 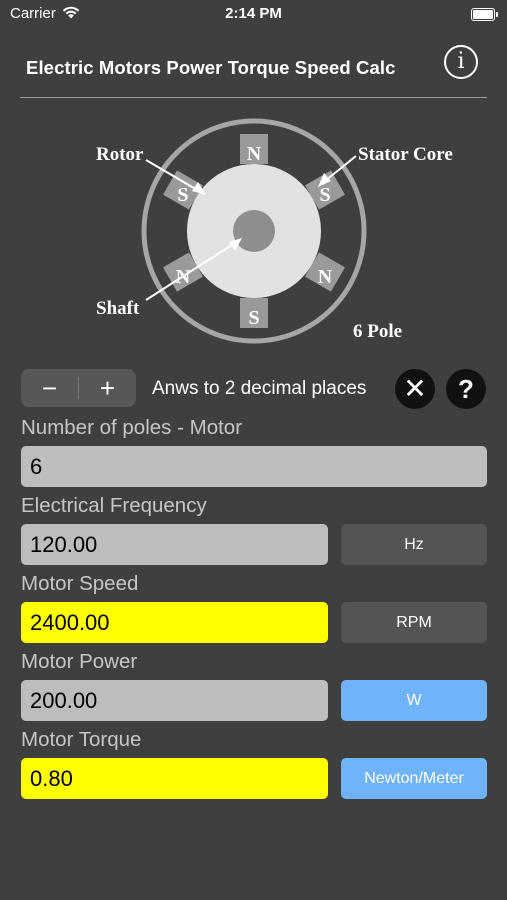 What do you see at coordinates (461, 62) in the screenshot?
I see `info-button: i` at bounding box center [461, 62].